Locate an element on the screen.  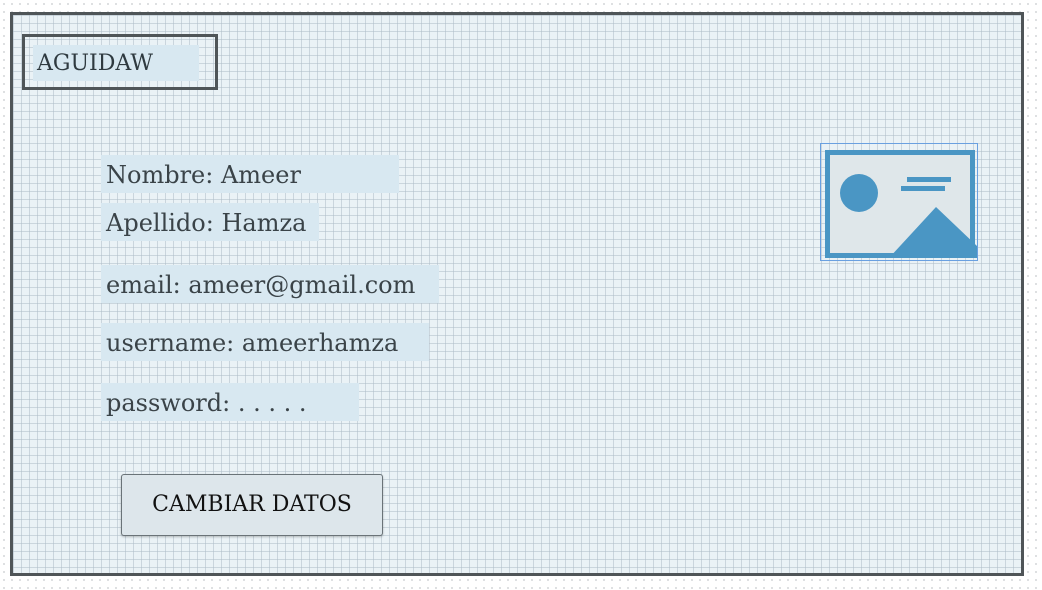
username-field: username: ameerhamza is located at coordinates (265, 342).